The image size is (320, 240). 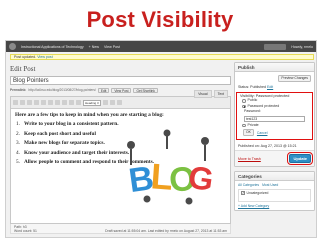 What do you see at coordinates (244, 106) in the screenshot?
I see `radio-selected-icon` at bounding box center [244, 106].